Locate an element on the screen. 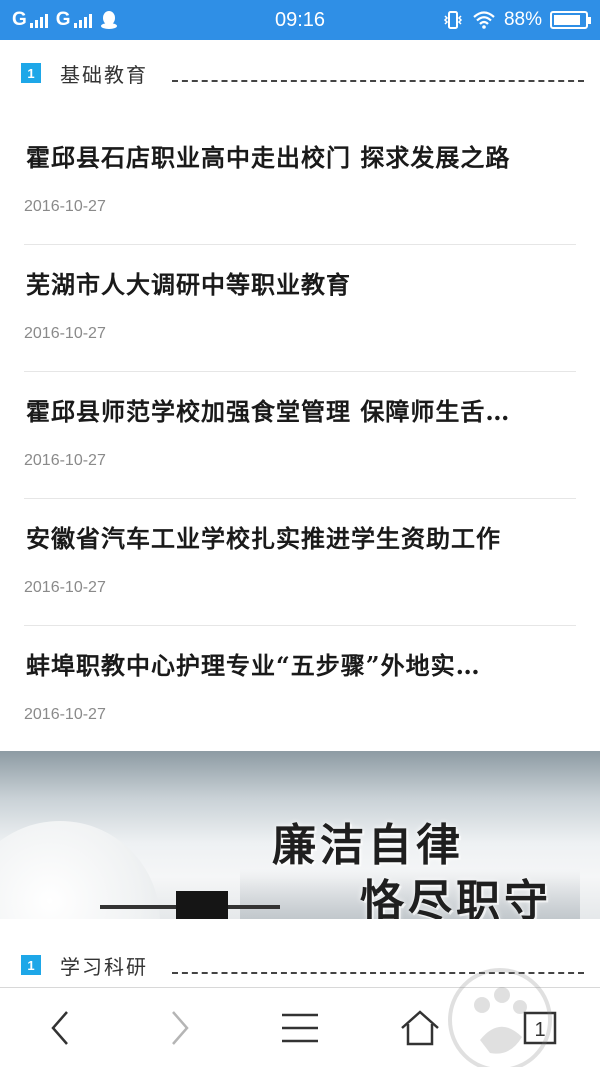  menu-icon is located at coordinates (300, 1028).